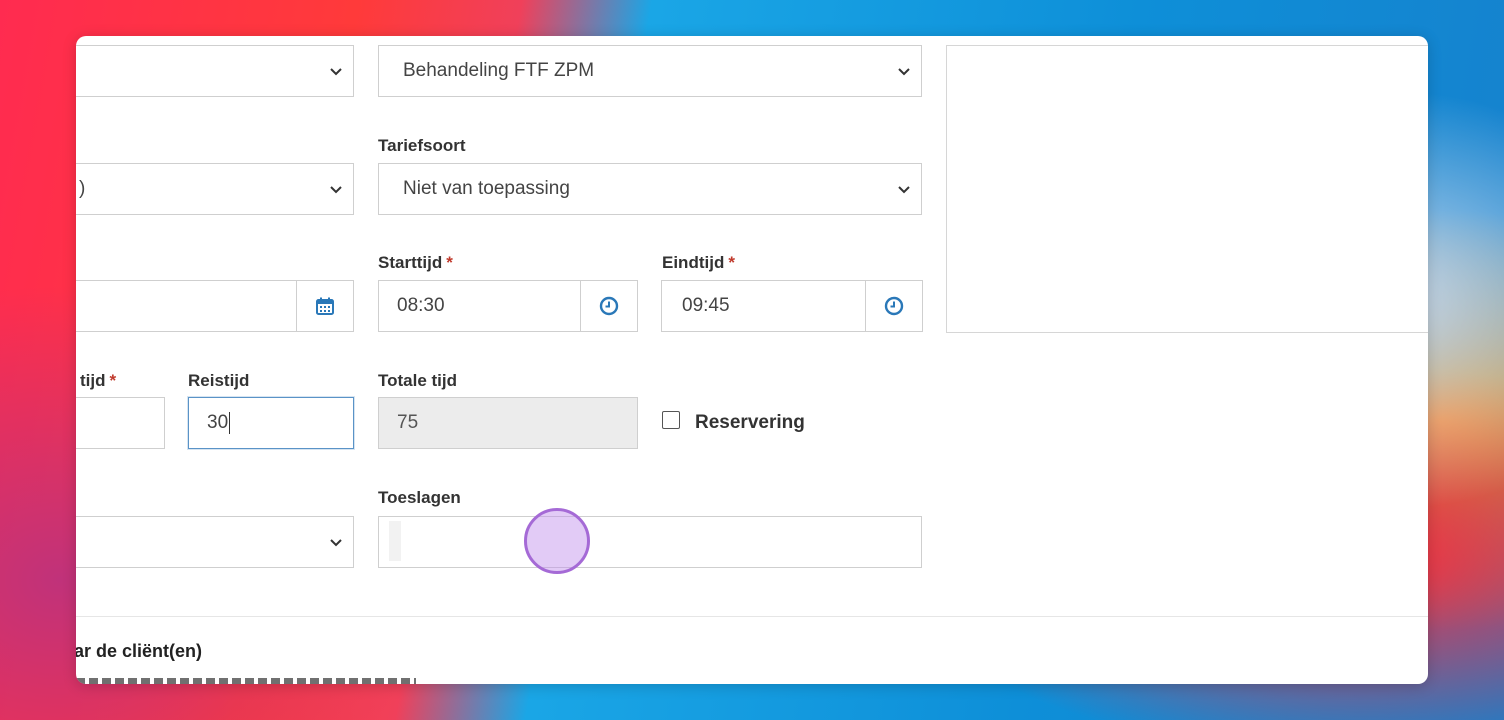  Describe the element at coordinates (256, 680) in the screenshot. I see `cut-off-text-line` at that location.